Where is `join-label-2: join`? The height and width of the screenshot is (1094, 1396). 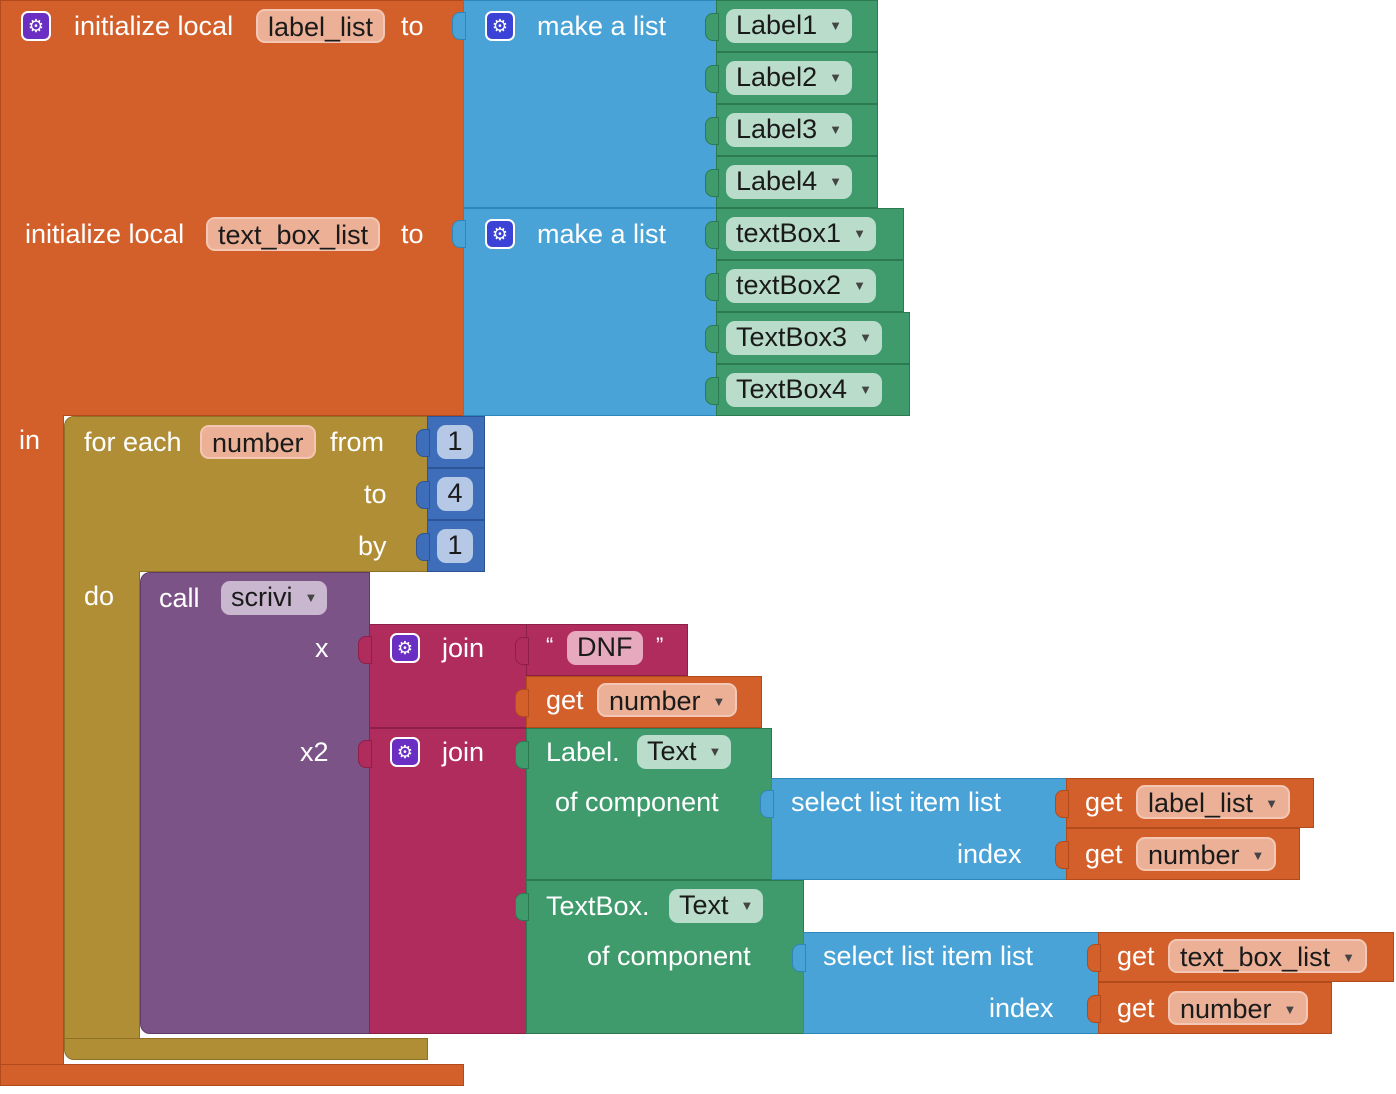 join-label-2: join is located at coordinates (463, 752).